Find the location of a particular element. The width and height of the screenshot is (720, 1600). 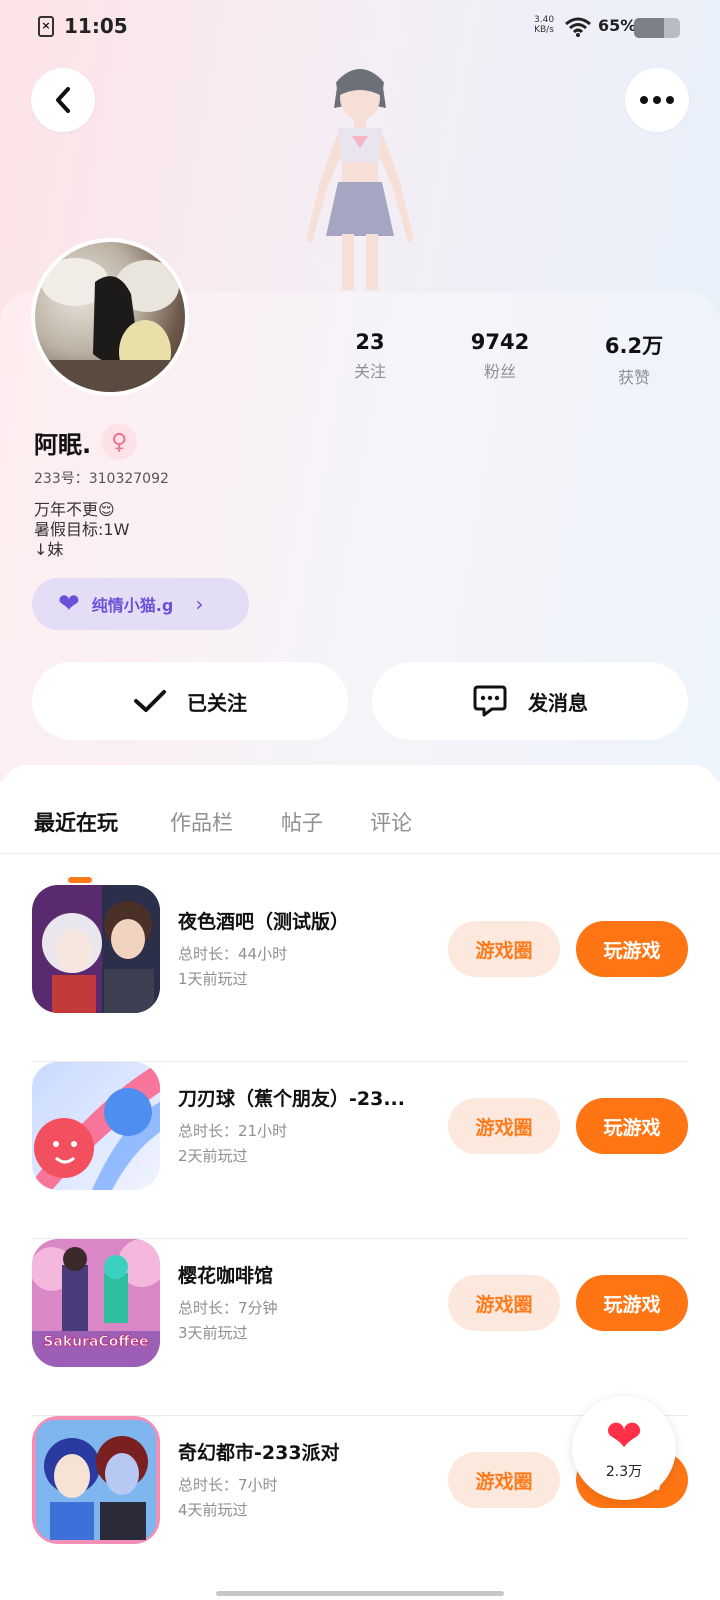

user-bio: 万年不更😌 暑假目标:1W ↓妹 is located at coordinates (81, 530).